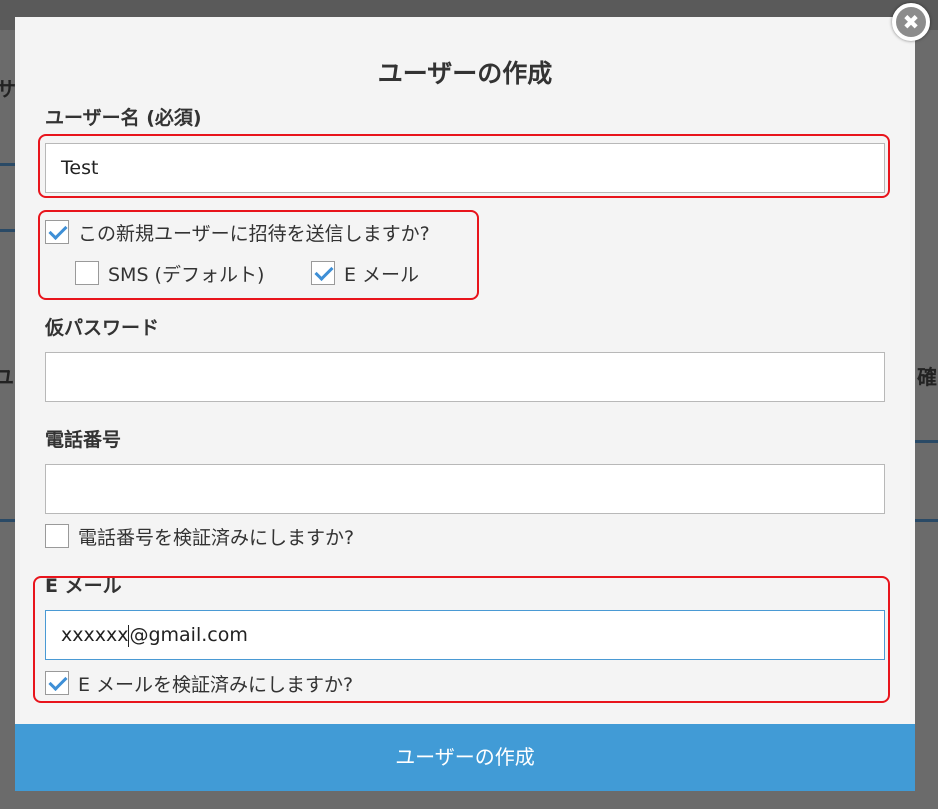 This screenshot has width=938, height=809. What do you see at coordinates (465, 73) in the screenshot?
I see `modal-title: ユーザーの作成` at bounding box center [465, 73].